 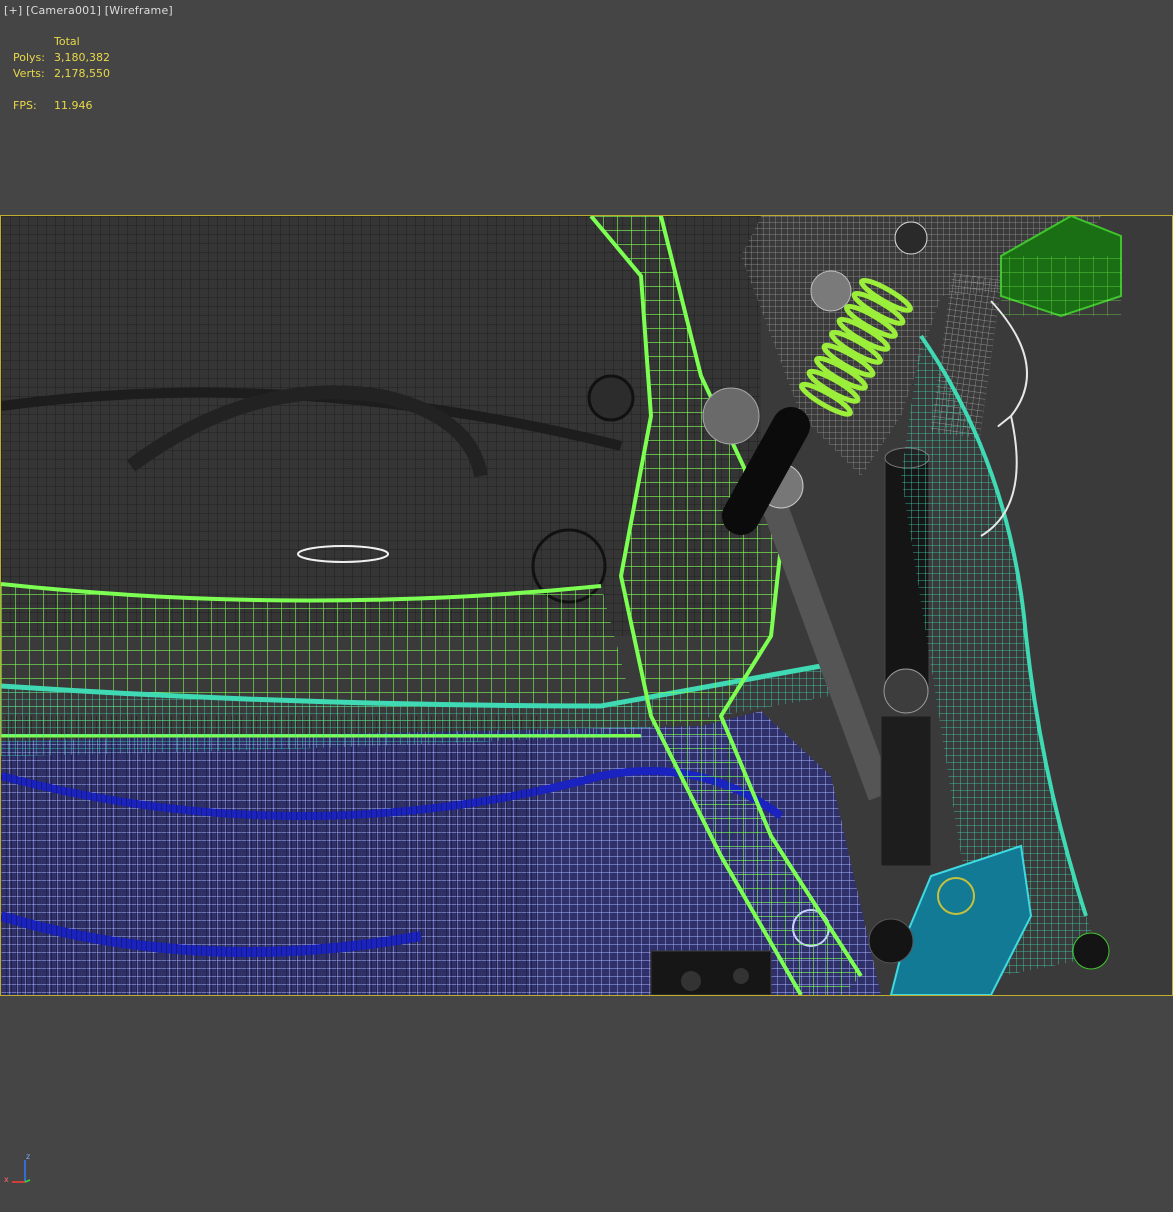 What do you see at coordinates (29, 57) in the screenshot?
I see `polys-label: Polys:` at bounding box center [29, 57].